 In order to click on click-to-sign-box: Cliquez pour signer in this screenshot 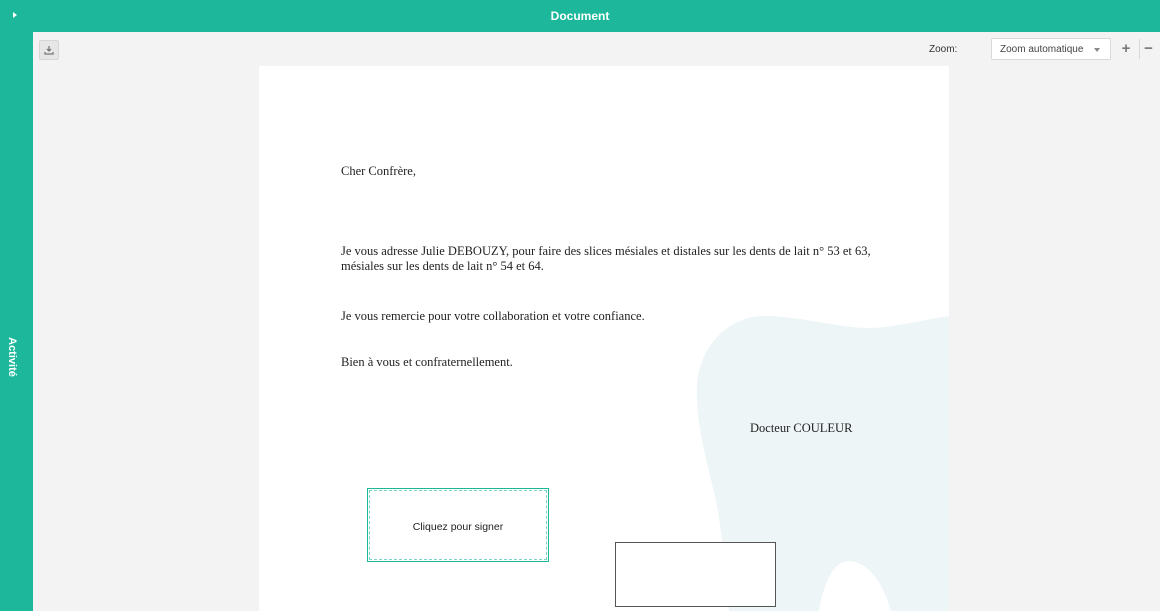, I will do `click(458, 525)`.